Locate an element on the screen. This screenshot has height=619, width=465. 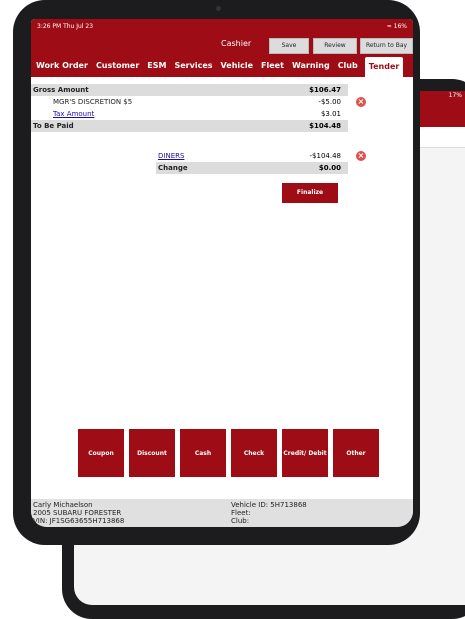
battery-label: 16% is located at coordinates (400, 26).